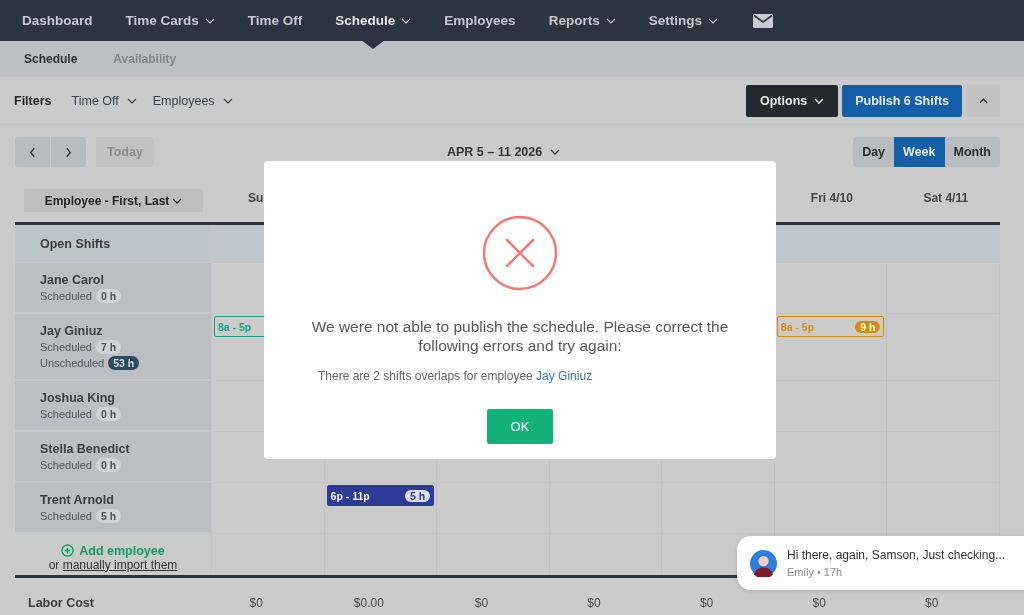 The image size is (1024, 615). Describe the element at coordinates (919, 152) in the screenshot. I see `view-tab: Week` at that location.